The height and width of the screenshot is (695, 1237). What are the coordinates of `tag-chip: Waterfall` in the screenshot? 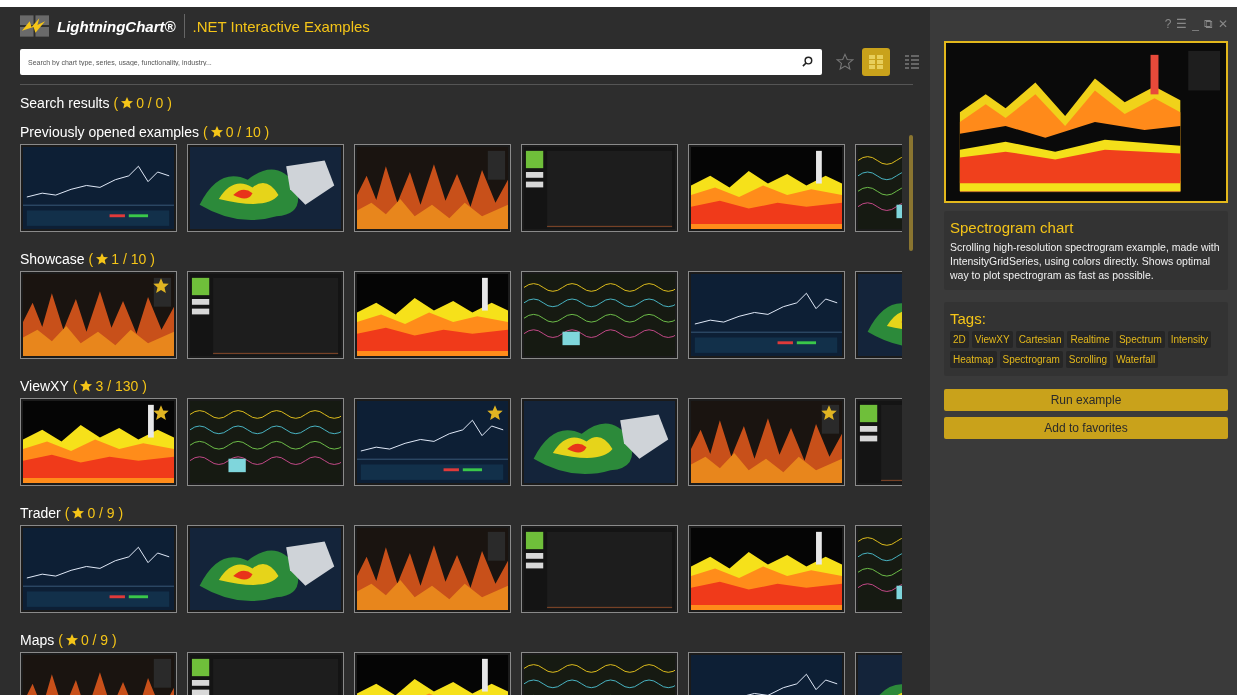 It's located at (1136, 359).